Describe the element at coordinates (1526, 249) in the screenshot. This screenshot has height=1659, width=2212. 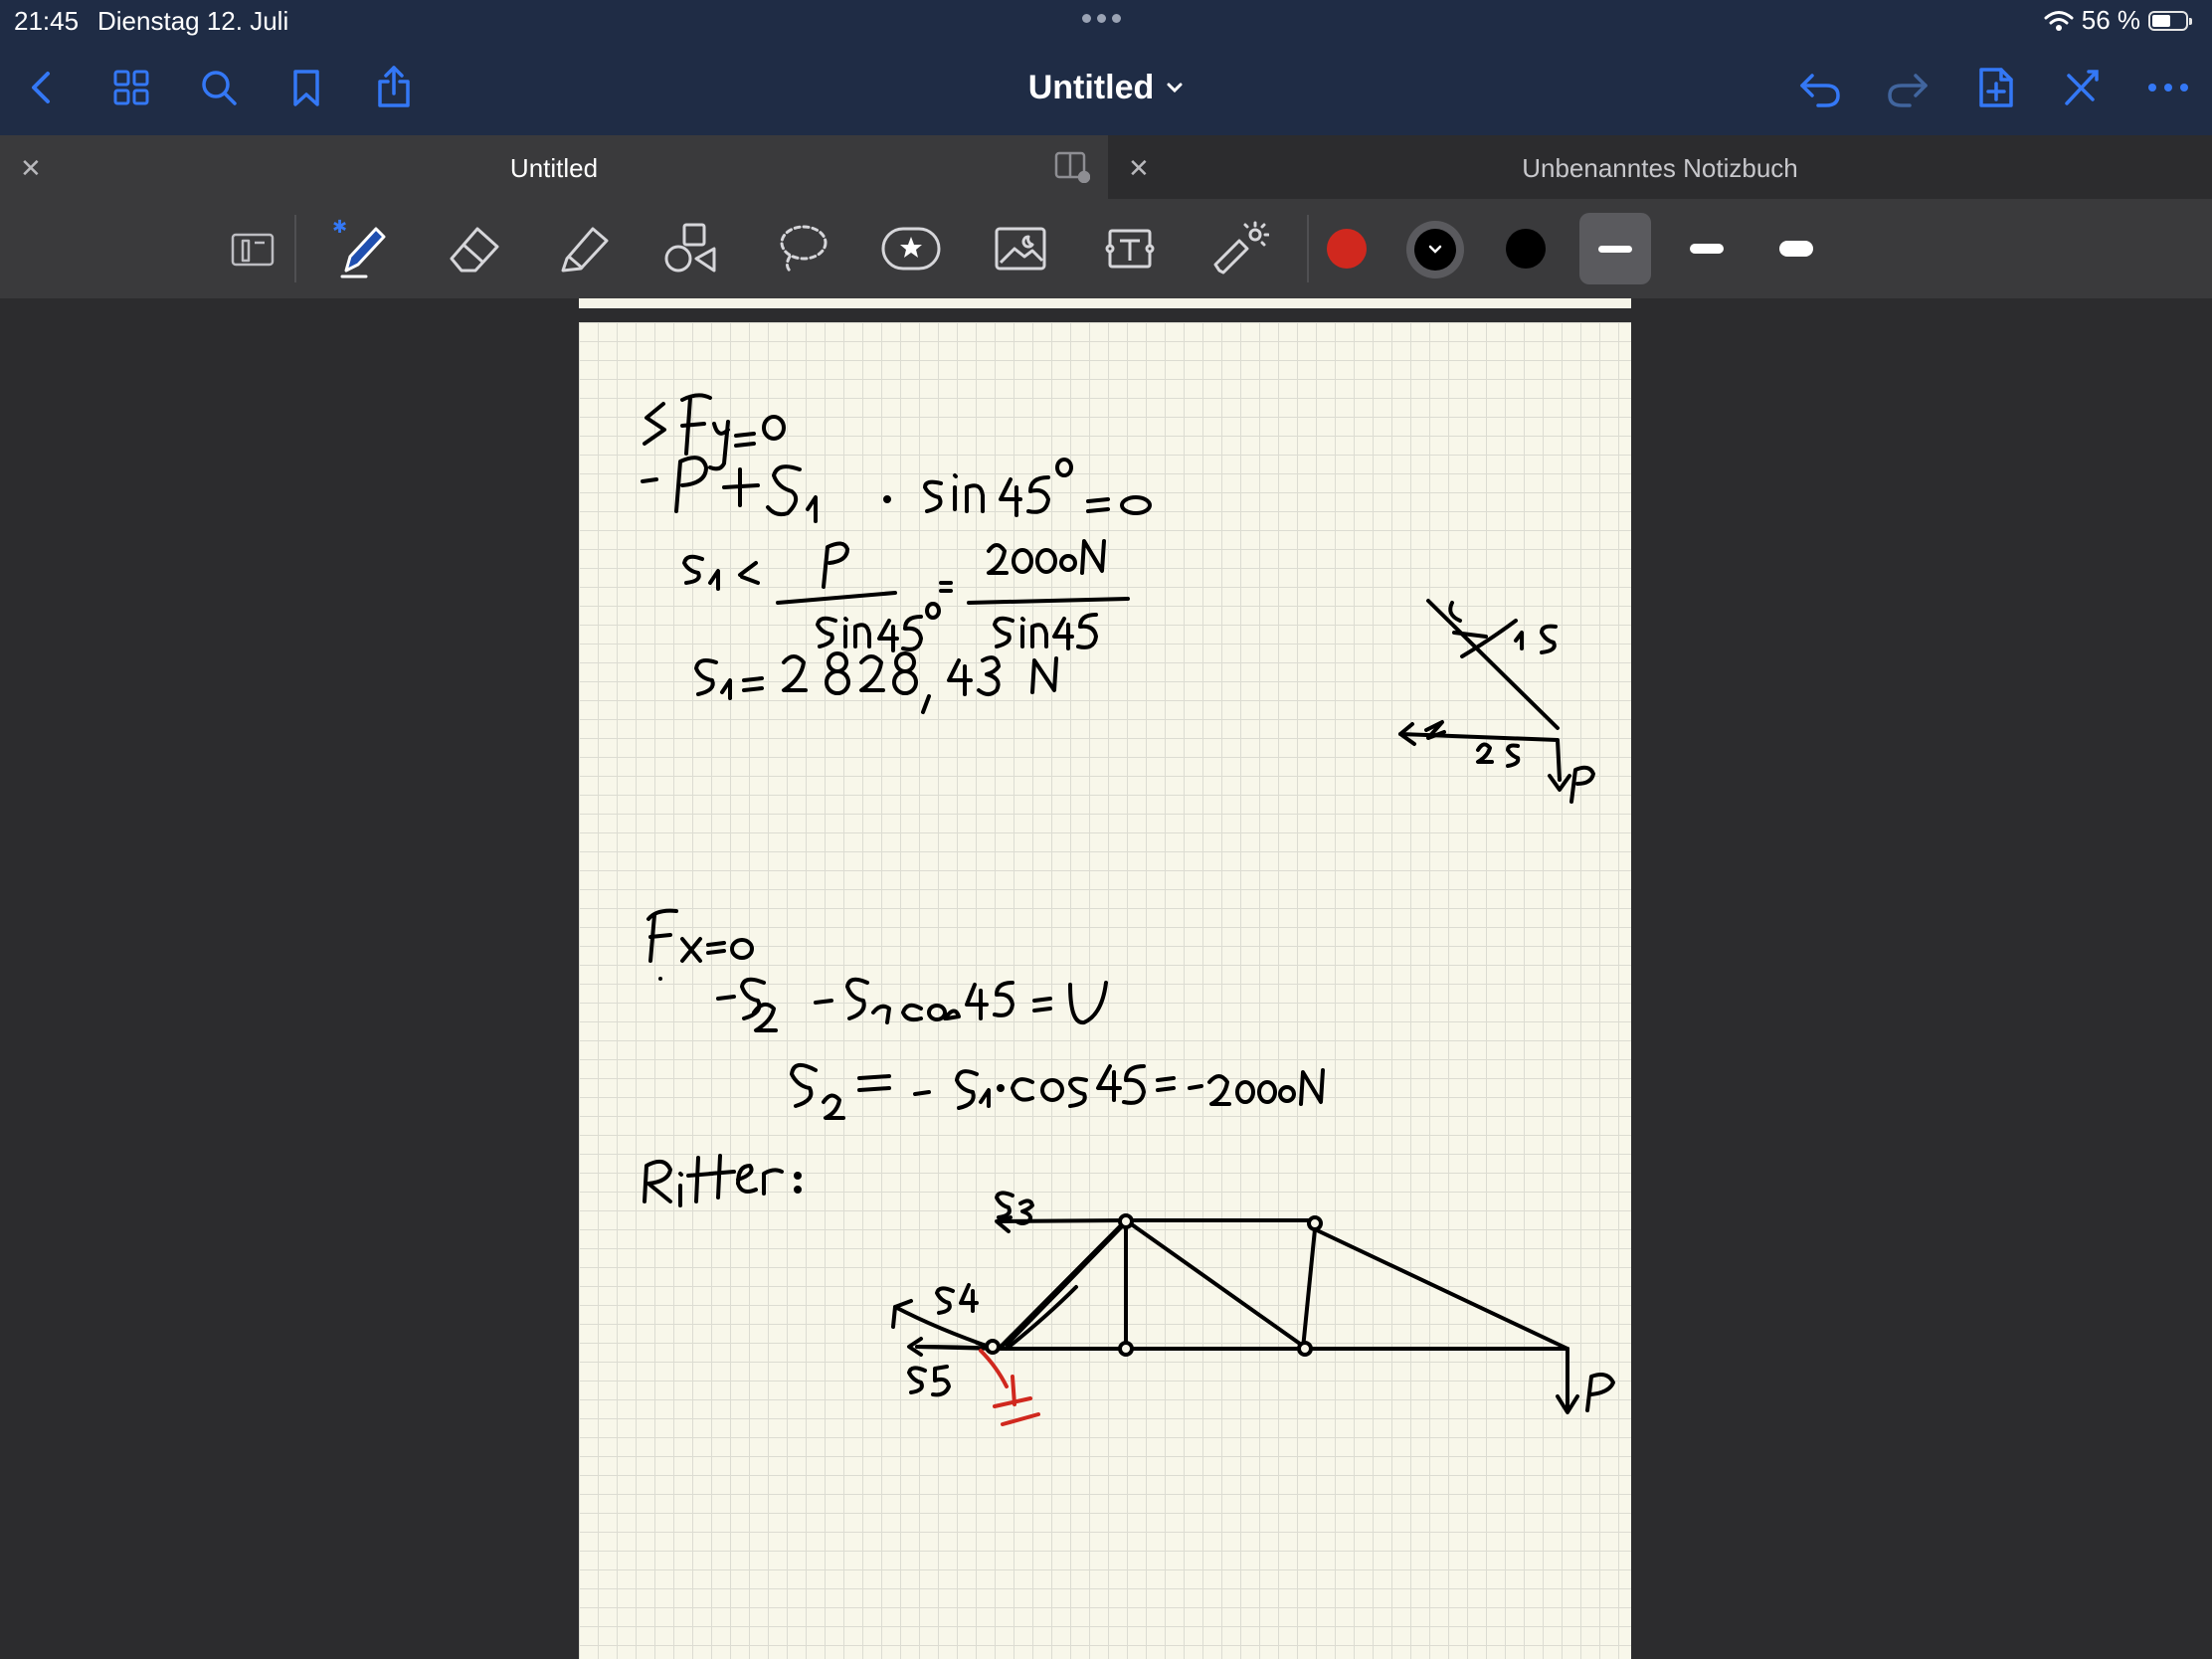
I see `color-swatch-black` at that location.